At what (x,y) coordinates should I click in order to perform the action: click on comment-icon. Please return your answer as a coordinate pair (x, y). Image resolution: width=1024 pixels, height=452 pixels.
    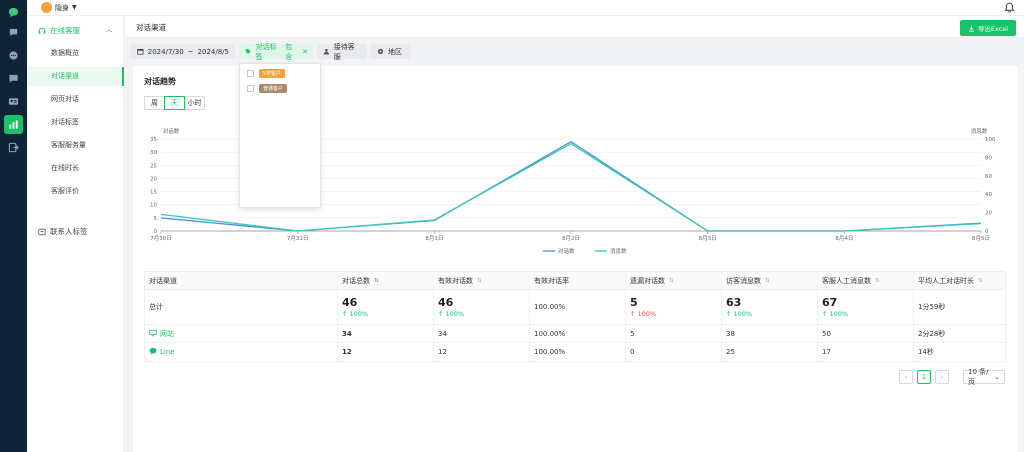
    Looking at the image, I should click on (13, 55).